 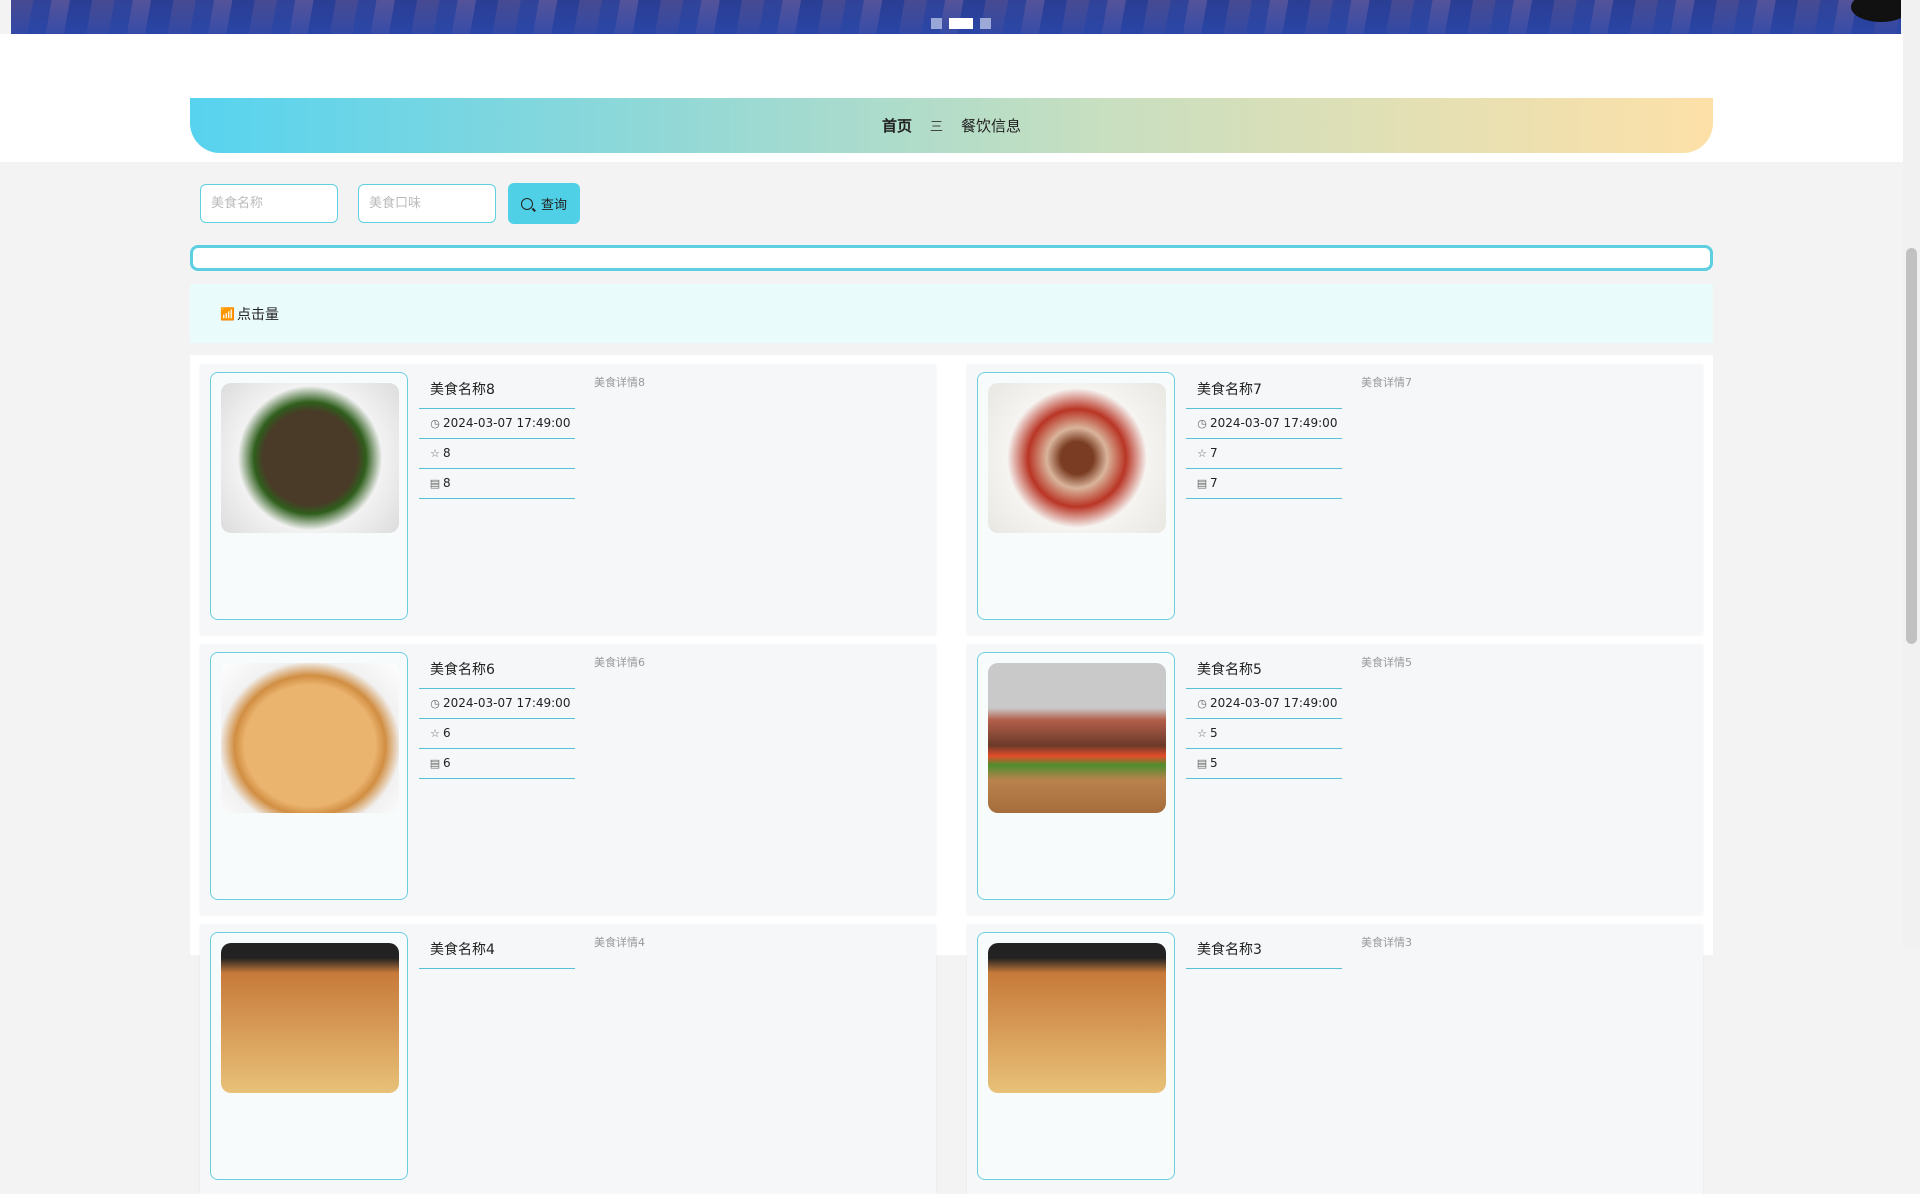 I want to click on food-clicks-row: ▤ 5, so click(x=1264, y=764).